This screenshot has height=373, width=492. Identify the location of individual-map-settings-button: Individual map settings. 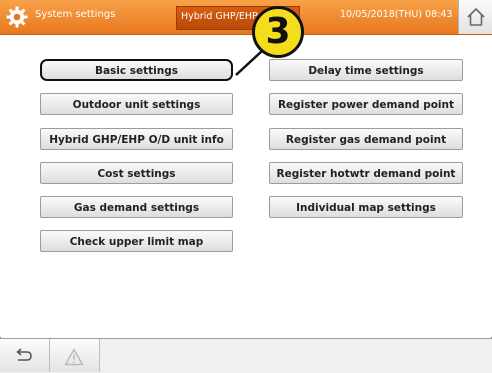
(366, 207).